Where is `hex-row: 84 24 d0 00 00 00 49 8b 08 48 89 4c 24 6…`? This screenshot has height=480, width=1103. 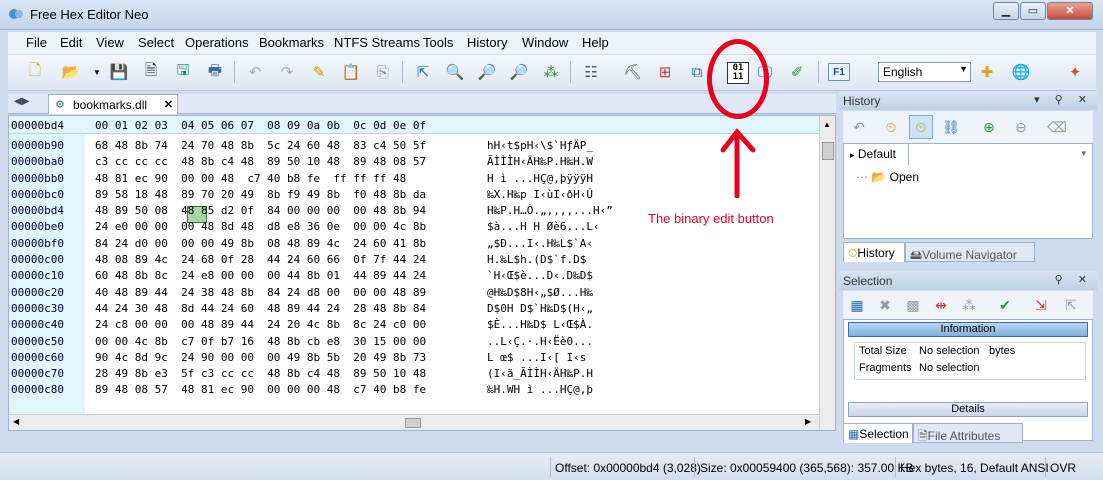
hex-row: 84 24 d0 00 00 00 49 8b 08 48 89 4c 24 6… is located at coordinates (260, 244).